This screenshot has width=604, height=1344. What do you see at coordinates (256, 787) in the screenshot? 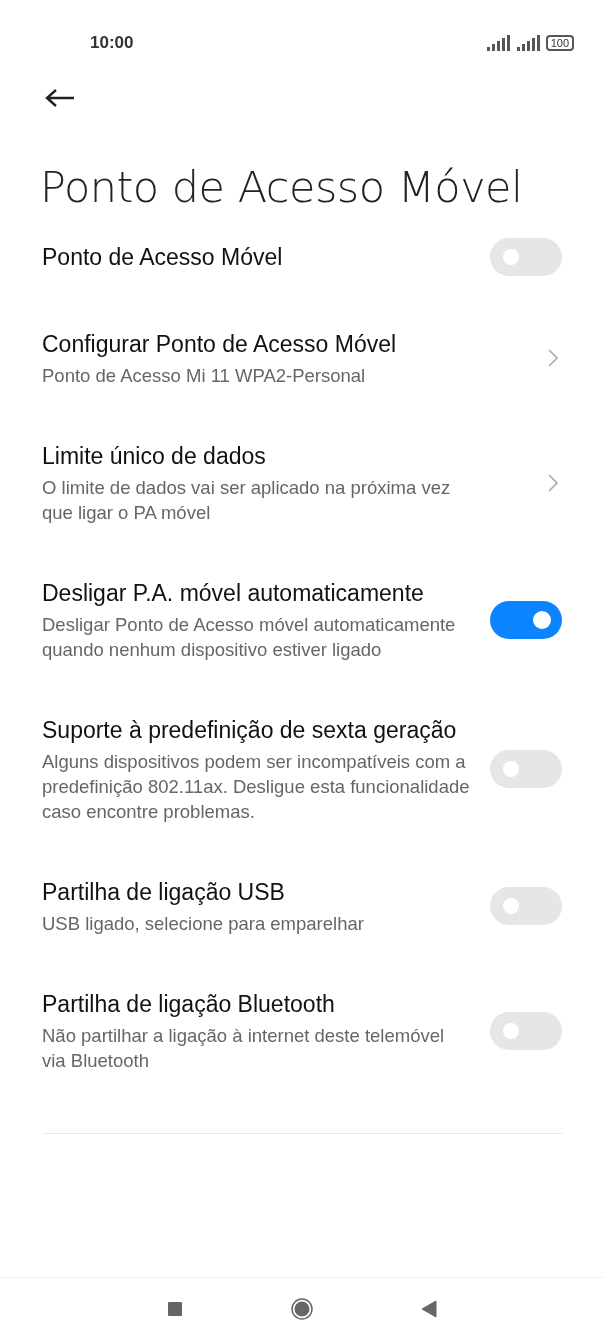
I see `setting-description: Alguns dispositivos podem ser incompatíveis com a predefinição 802.11ax. Desligue esta funcionalidade caso encontre problemas.` at bounding box center [256, 787].